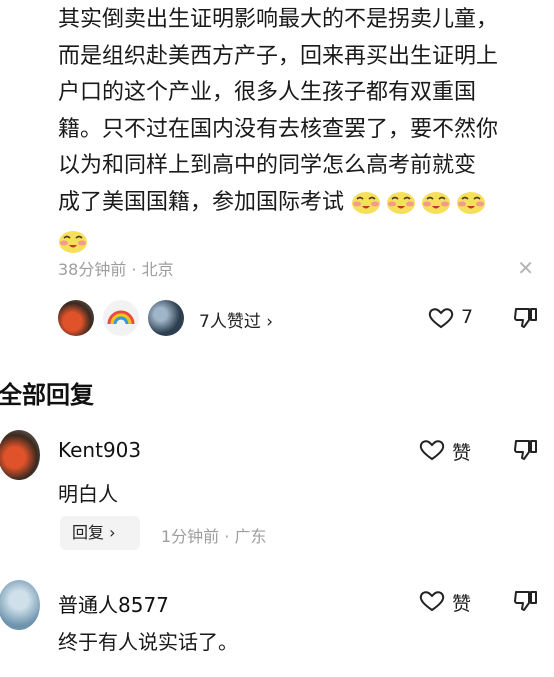 The height and width of the screenshot is (677, 554). I want to click on reply-button: 回复 ›, so click(100, 533).